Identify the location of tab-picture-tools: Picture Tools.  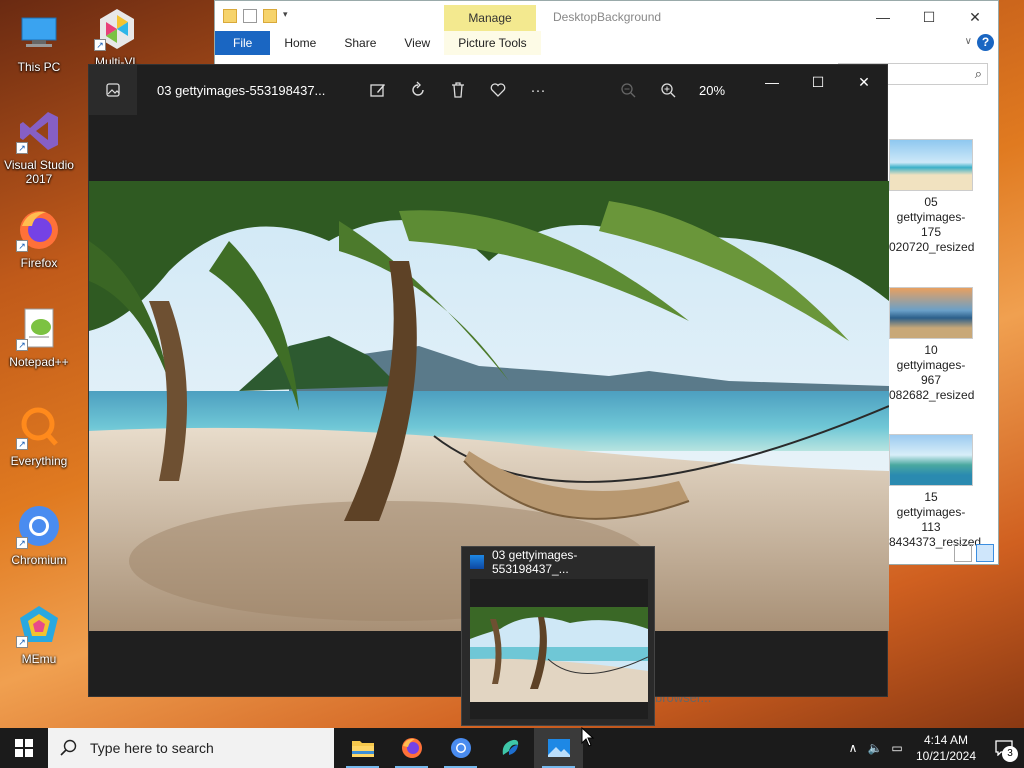
(492, 43).